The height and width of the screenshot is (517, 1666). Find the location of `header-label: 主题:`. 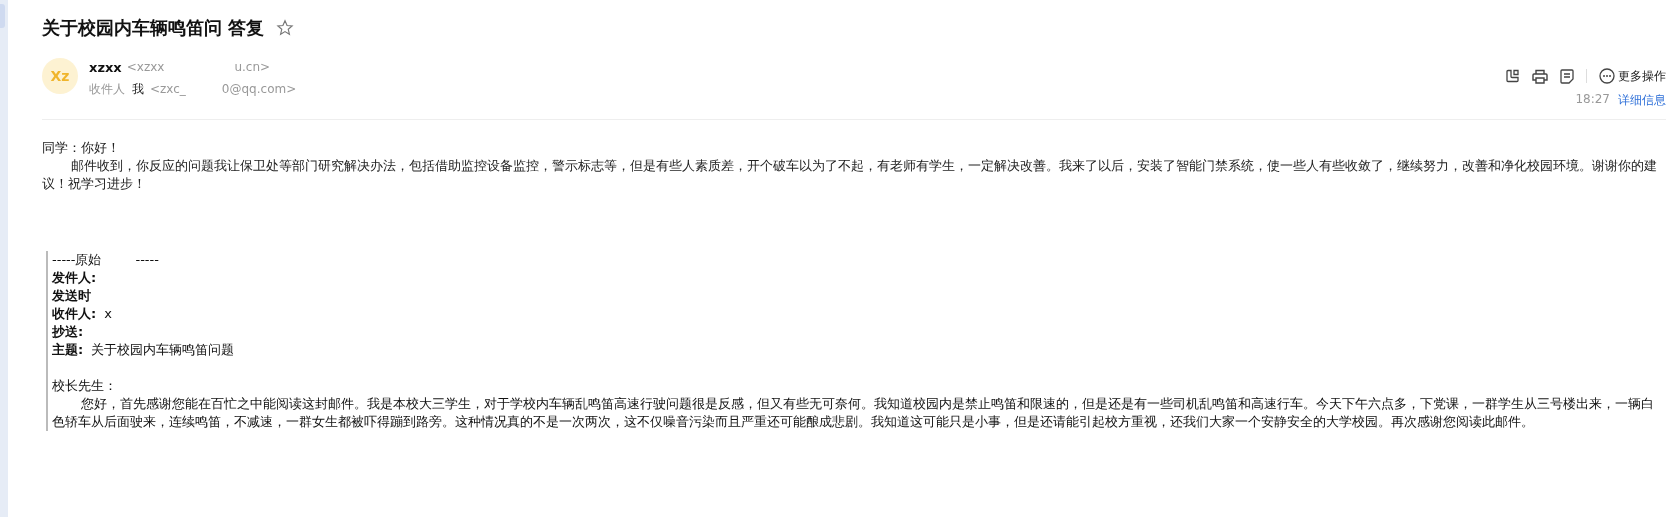

header-label: 主题: is located at coordinates (68, 349).